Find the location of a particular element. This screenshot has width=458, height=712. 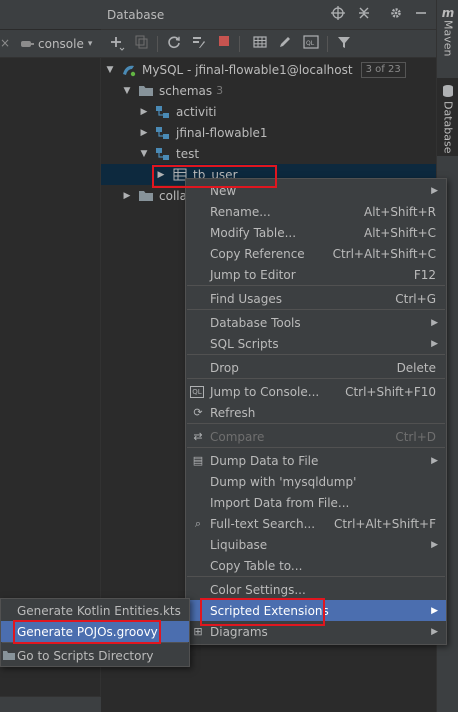

tree-row-schema-activiti: ▶ activiti is located at coordinates (268, 111).